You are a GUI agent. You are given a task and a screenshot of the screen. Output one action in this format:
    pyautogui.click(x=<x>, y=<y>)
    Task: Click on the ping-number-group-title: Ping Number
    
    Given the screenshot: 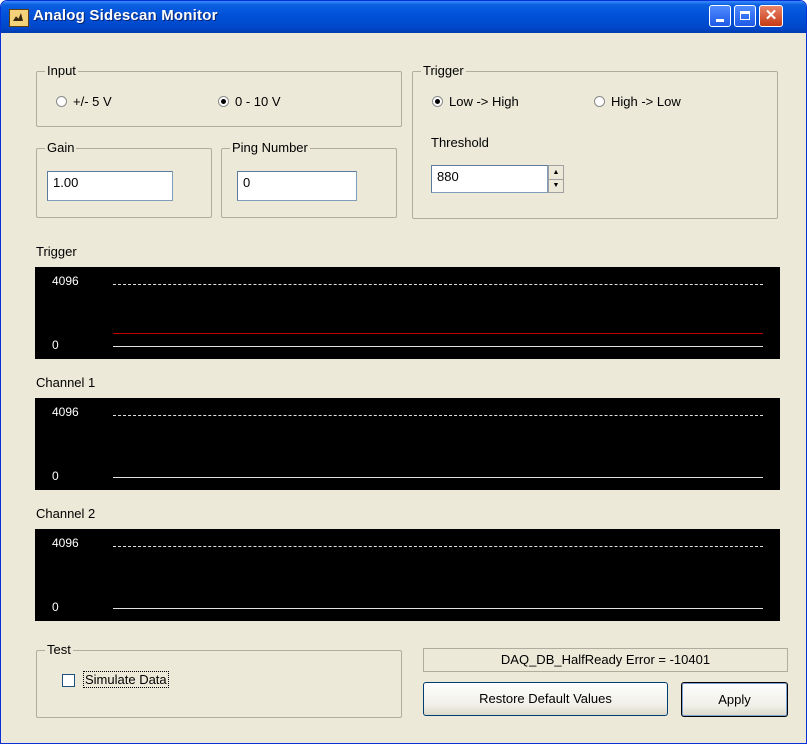 What is the action you would take?
    pyautogui.click(x=270, y=147)
    